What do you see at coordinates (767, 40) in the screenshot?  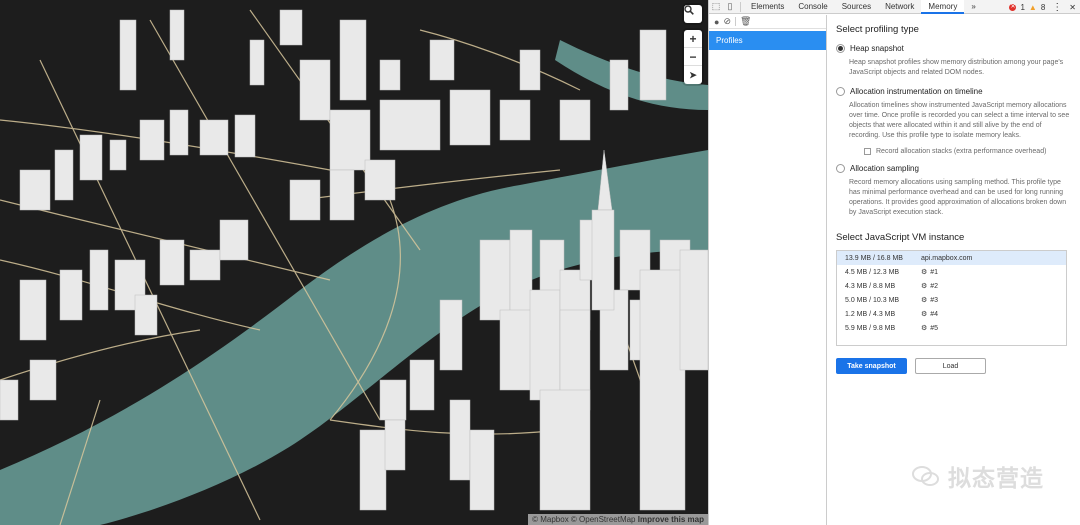 I see `sidebar-item-profiles: Profiles` at bounding box center [767, 40].